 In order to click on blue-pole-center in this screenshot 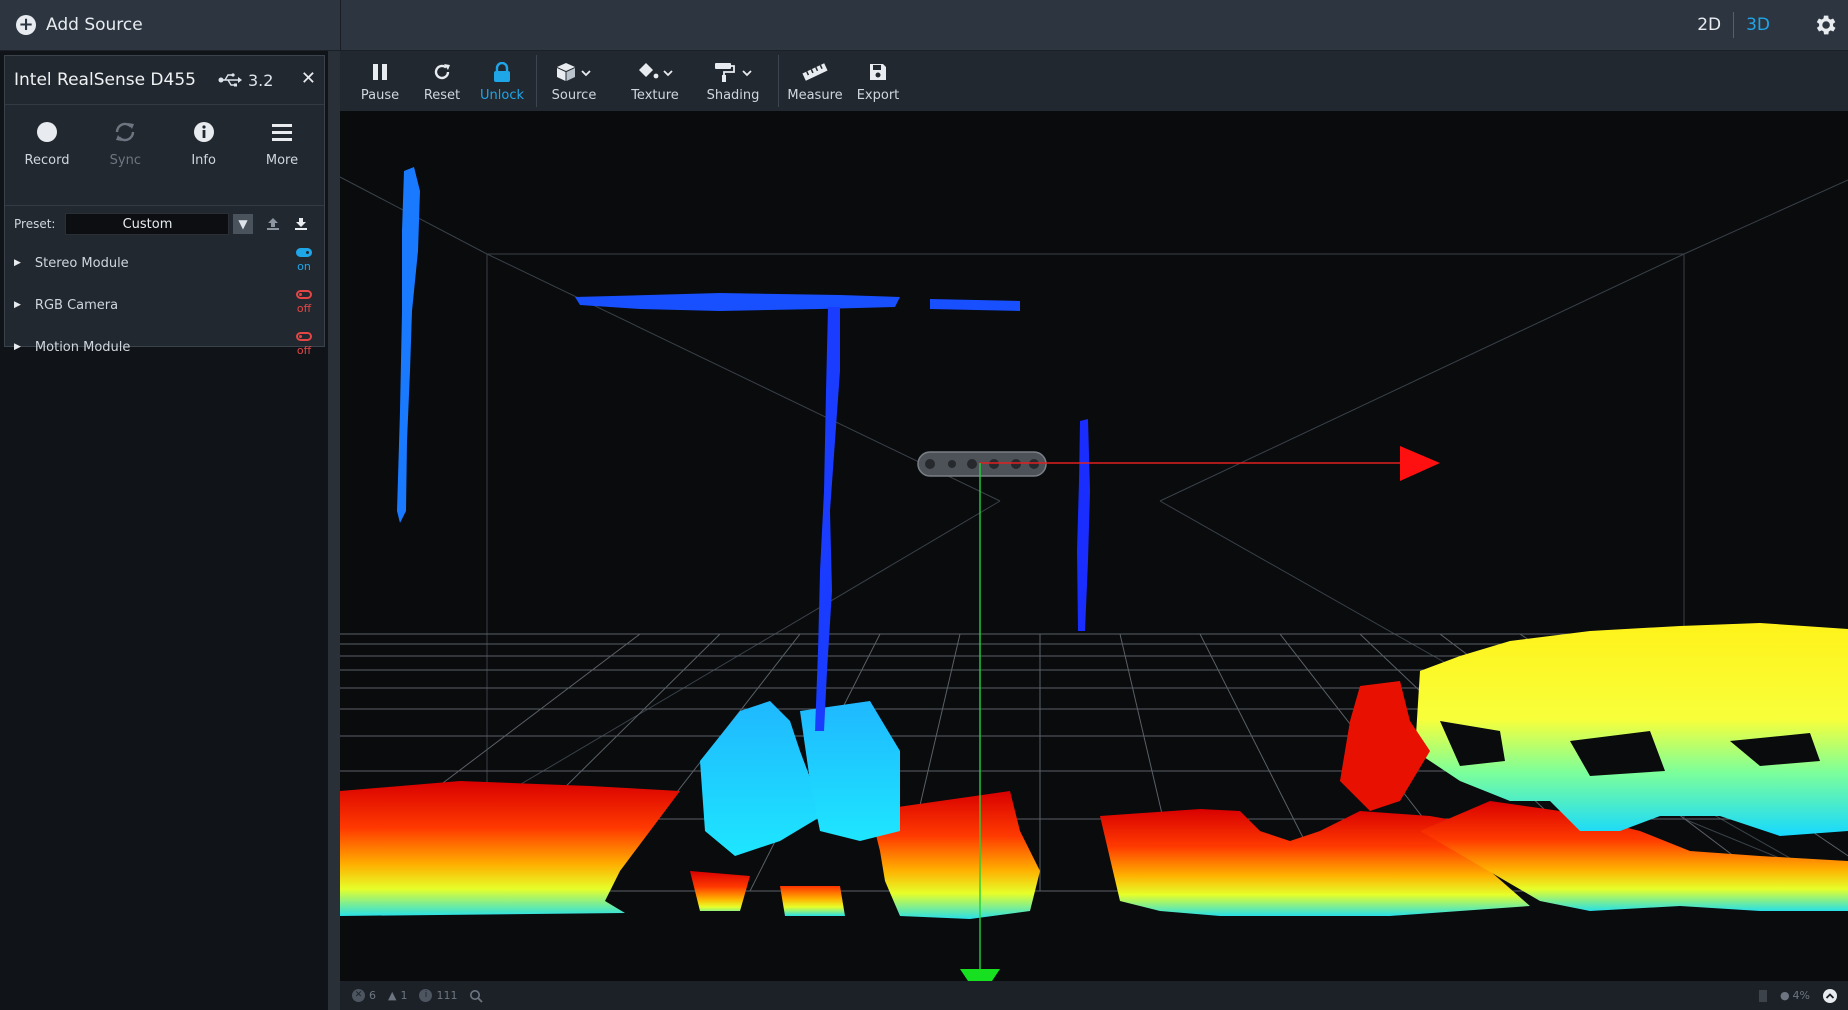, I will do `click(827, 519)`.